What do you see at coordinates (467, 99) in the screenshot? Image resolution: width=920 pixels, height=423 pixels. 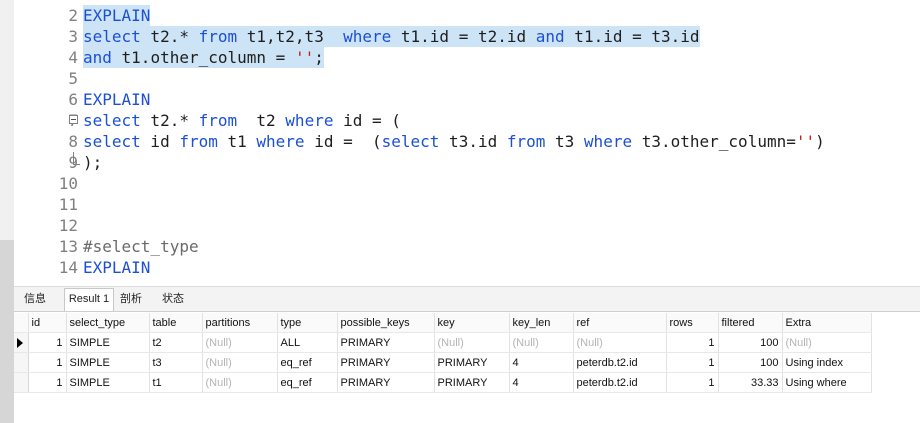 I see `code-line: 6 EXPLAIN` at bounding box center [467, 99].